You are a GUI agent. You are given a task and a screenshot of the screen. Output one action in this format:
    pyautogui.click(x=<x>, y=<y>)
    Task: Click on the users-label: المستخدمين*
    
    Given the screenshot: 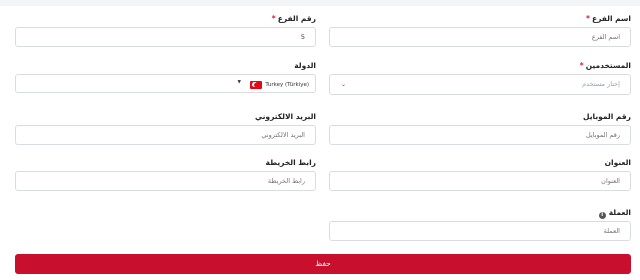 What is the action you would take?
    pyautogui.click(x=605, y=65)
    